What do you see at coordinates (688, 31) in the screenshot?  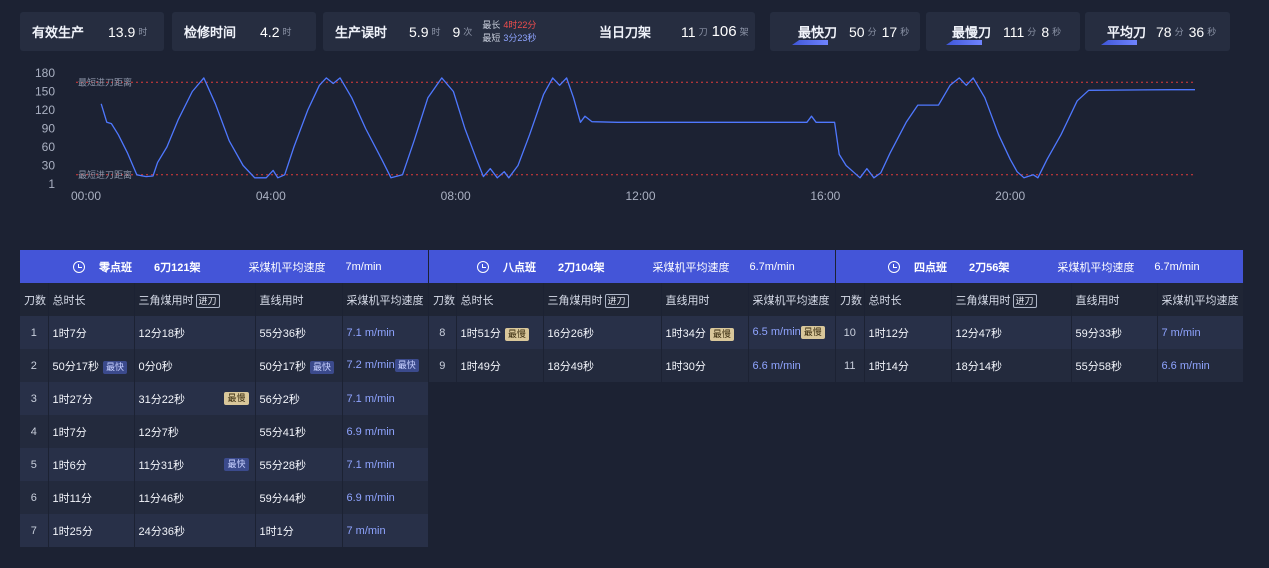 I see `stat-knives: 11` at bounding box center [688, 31].